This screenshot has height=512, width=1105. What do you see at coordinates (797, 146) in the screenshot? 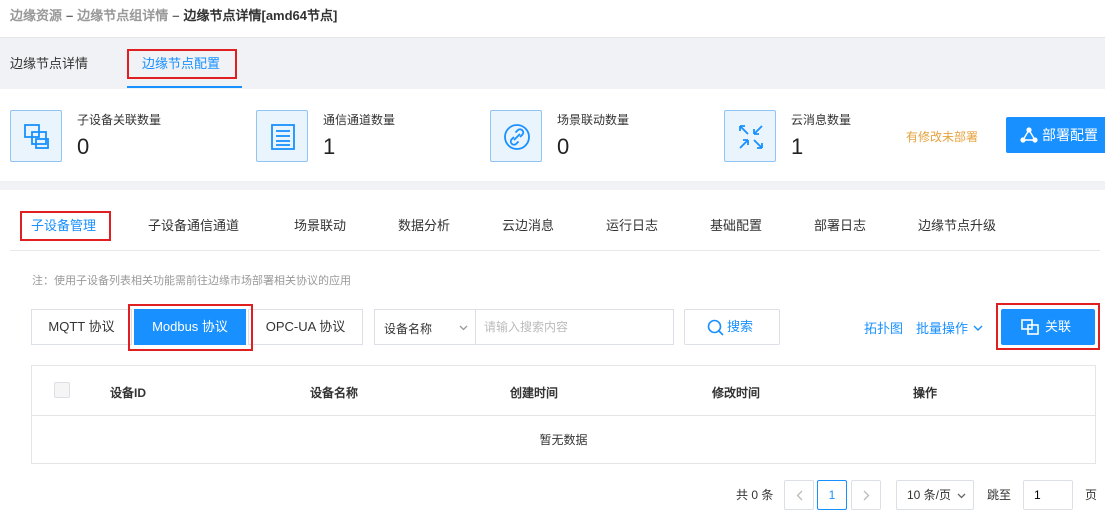
I see `stat-value-cloud-msg-count: 1` at bounding box center [797, 146].